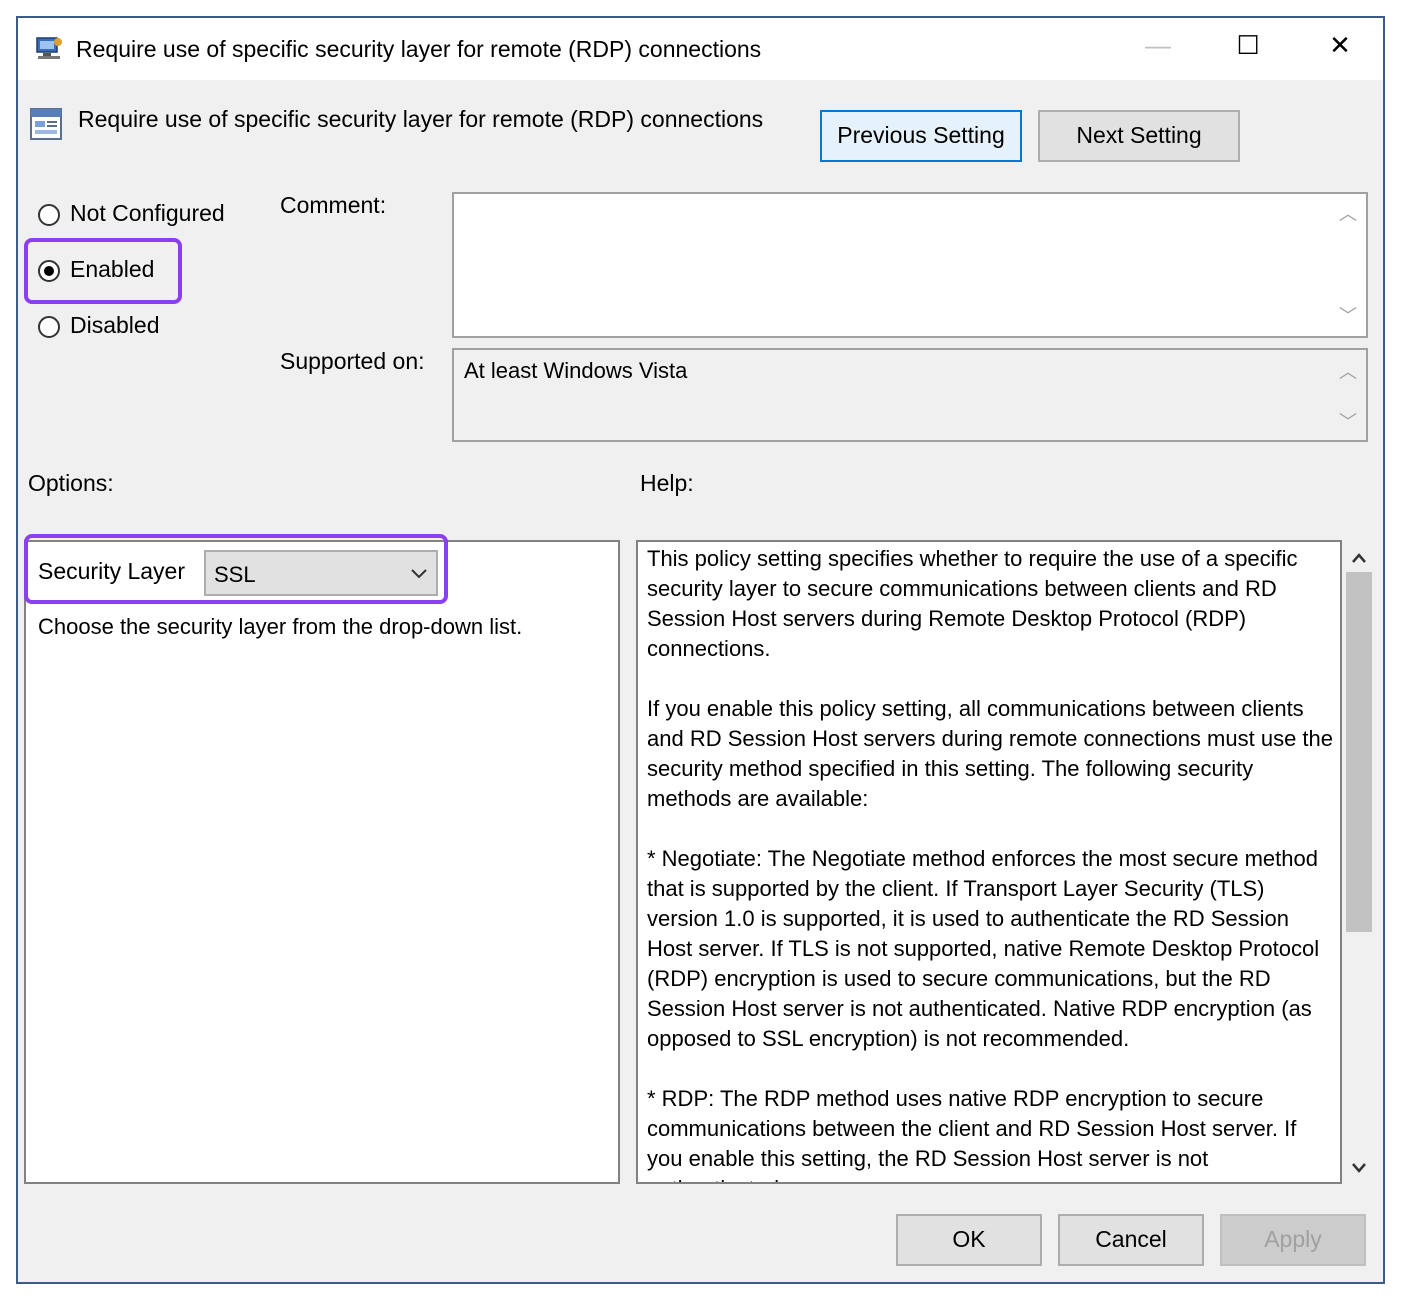 The image size is (1403, 1309). Describe the element at coordinates (921, 136) in the screenshot. I see `previous-setting-button: Previous Setting` at that location.